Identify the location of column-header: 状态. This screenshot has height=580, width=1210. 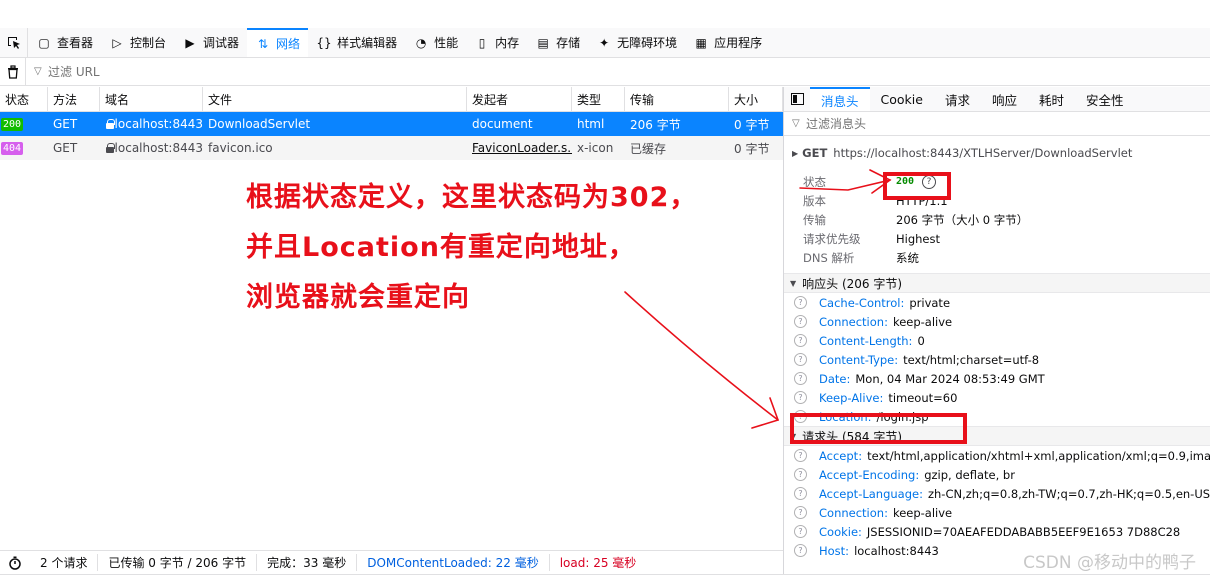
(24, 99).